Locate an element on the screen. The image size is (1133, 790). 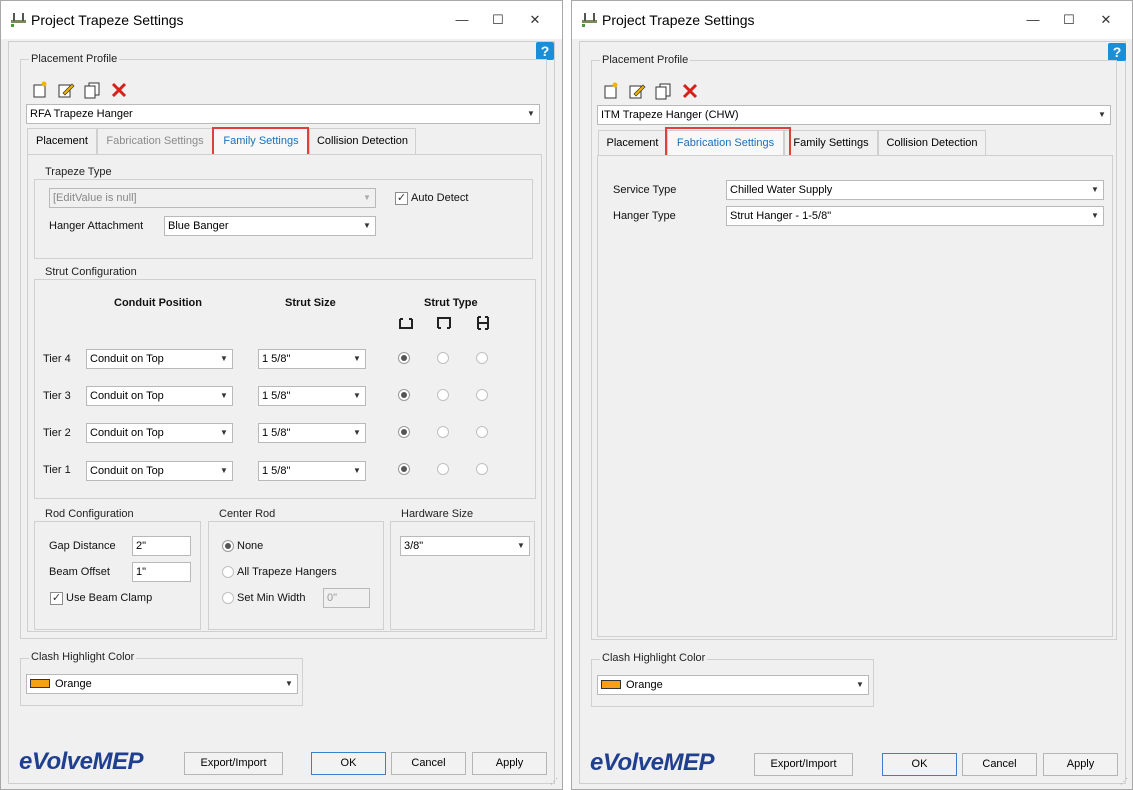
hanger-attachment-label: Hanger Attachment is located at coordinates (96, 226).